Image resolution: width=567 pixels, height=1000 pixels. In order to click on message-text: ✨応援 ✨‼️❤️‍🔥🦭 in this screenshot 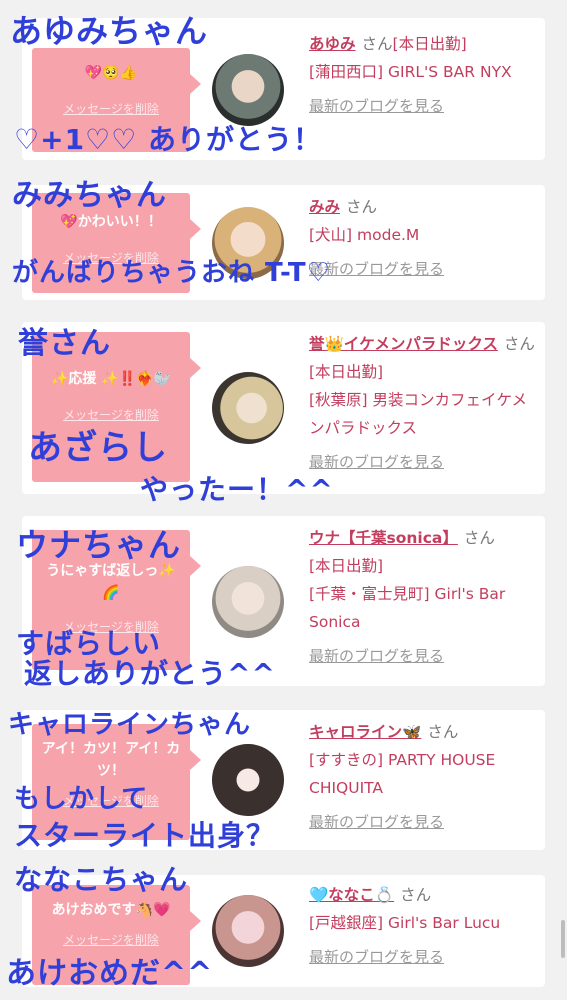, I will do `click(111, 379)`.